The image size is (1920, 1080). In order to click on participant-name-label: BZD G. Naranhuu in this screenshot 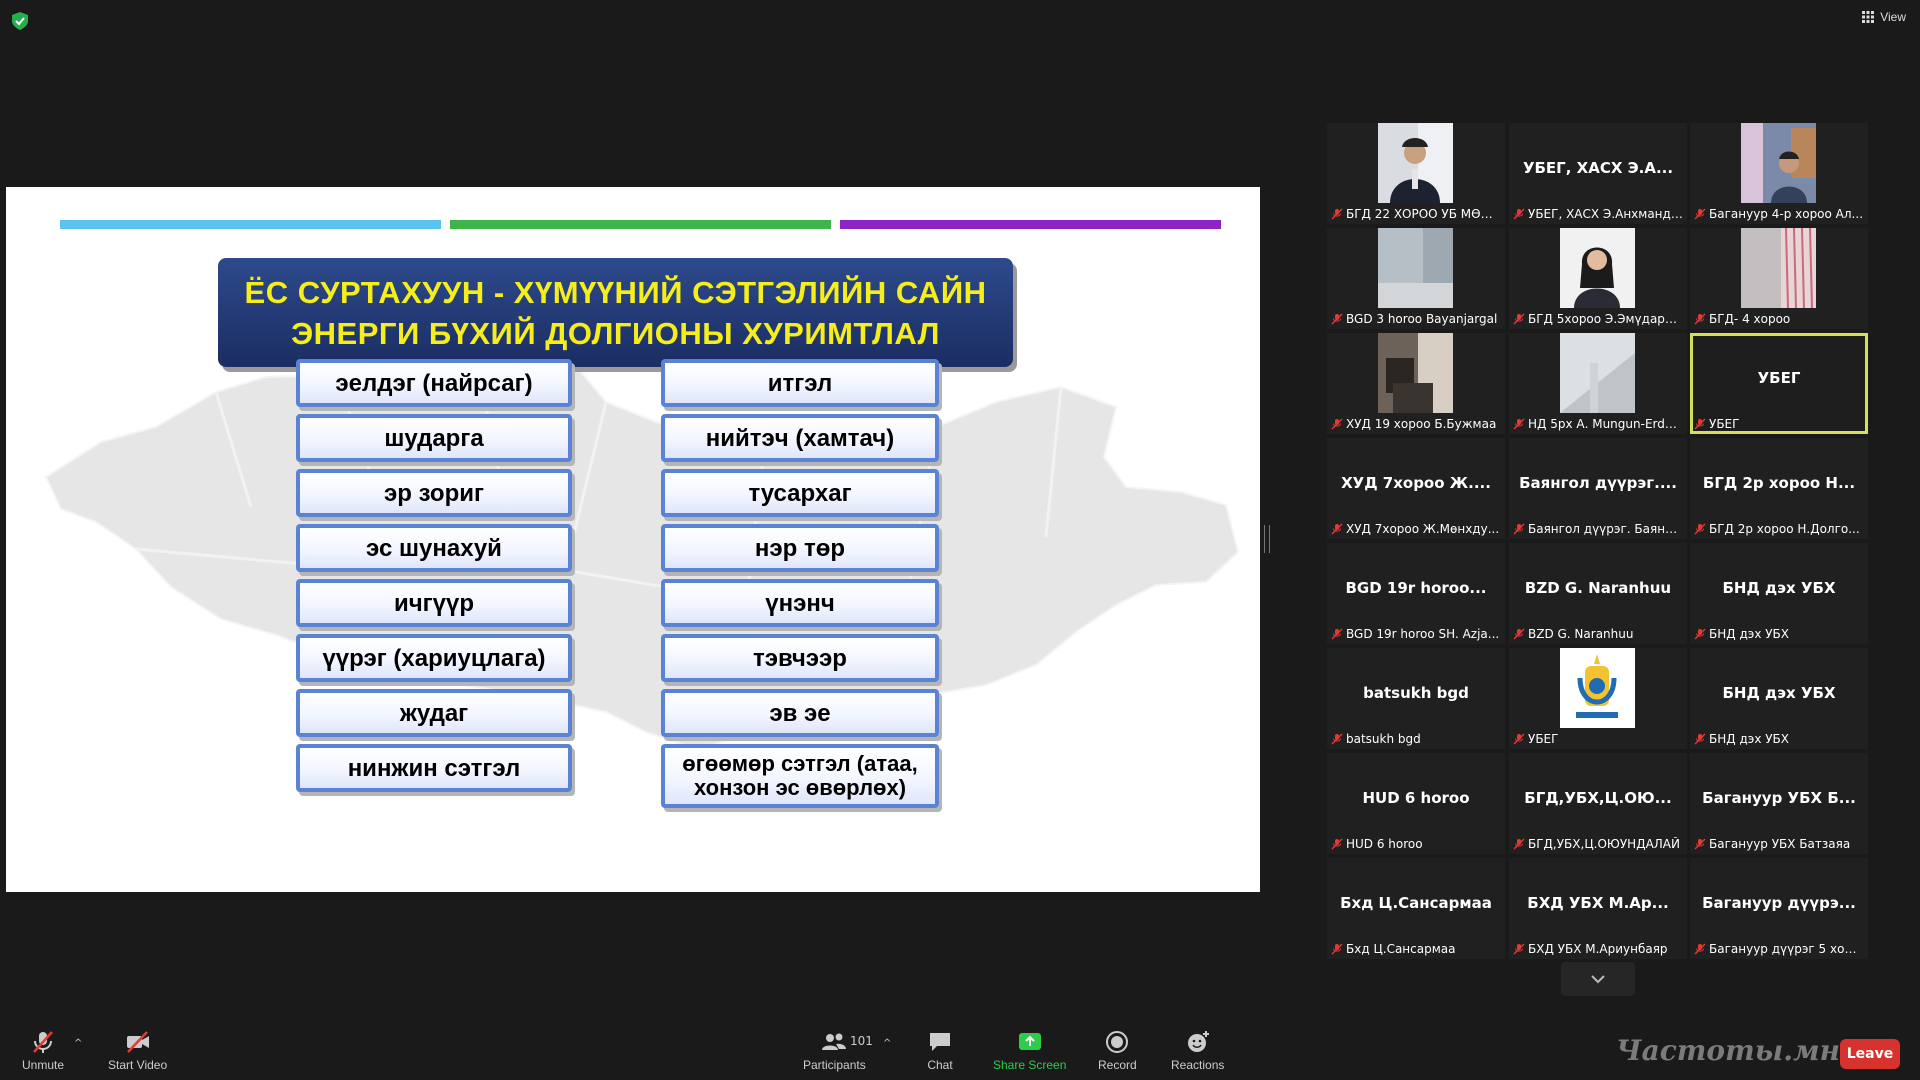, I will do `click(1598, 634)`.